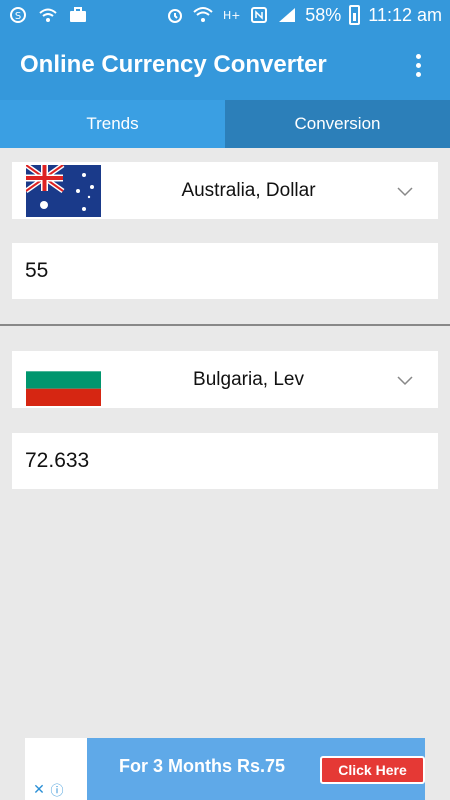 This screenshot has height=800, width=450. I want to click on to-currency-label: Bulgaria, Lev, so click(248, 379).